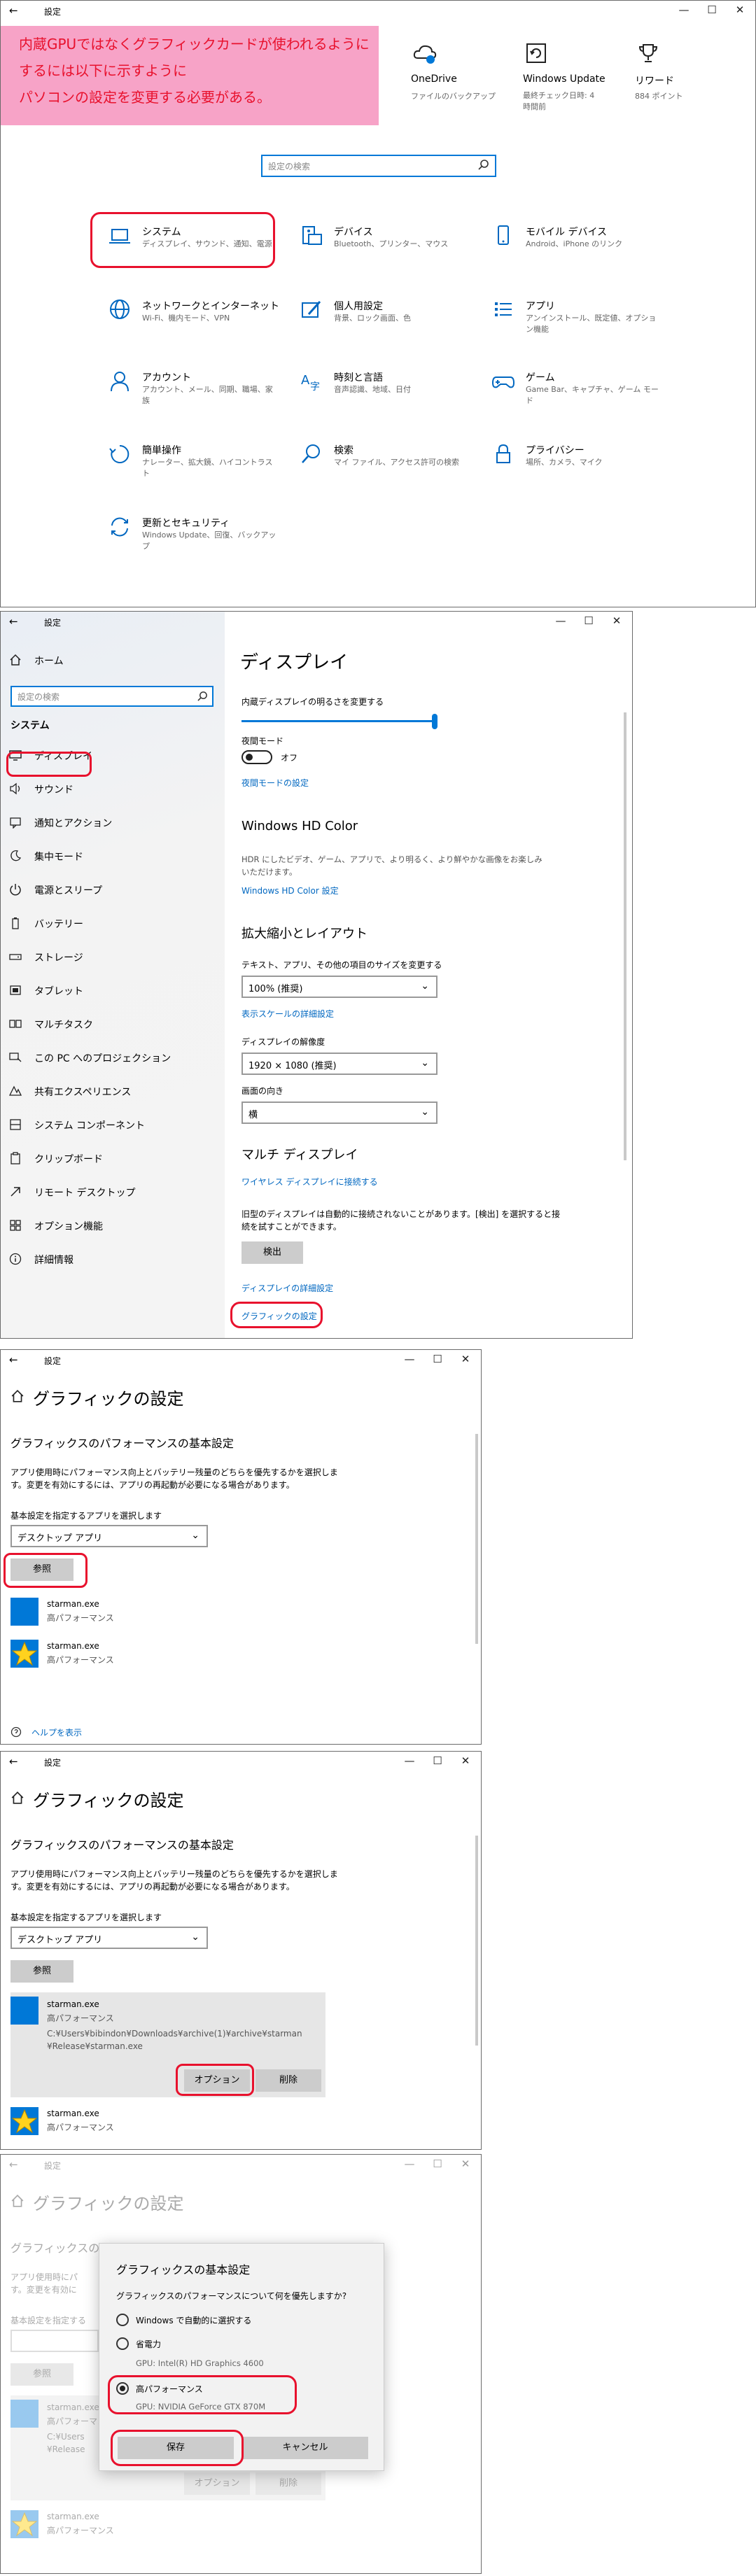  Describe the element at coordinates (275, 783) in the screenshot. I see `night-light-settings-link: 夜間モードの設定` at that location.